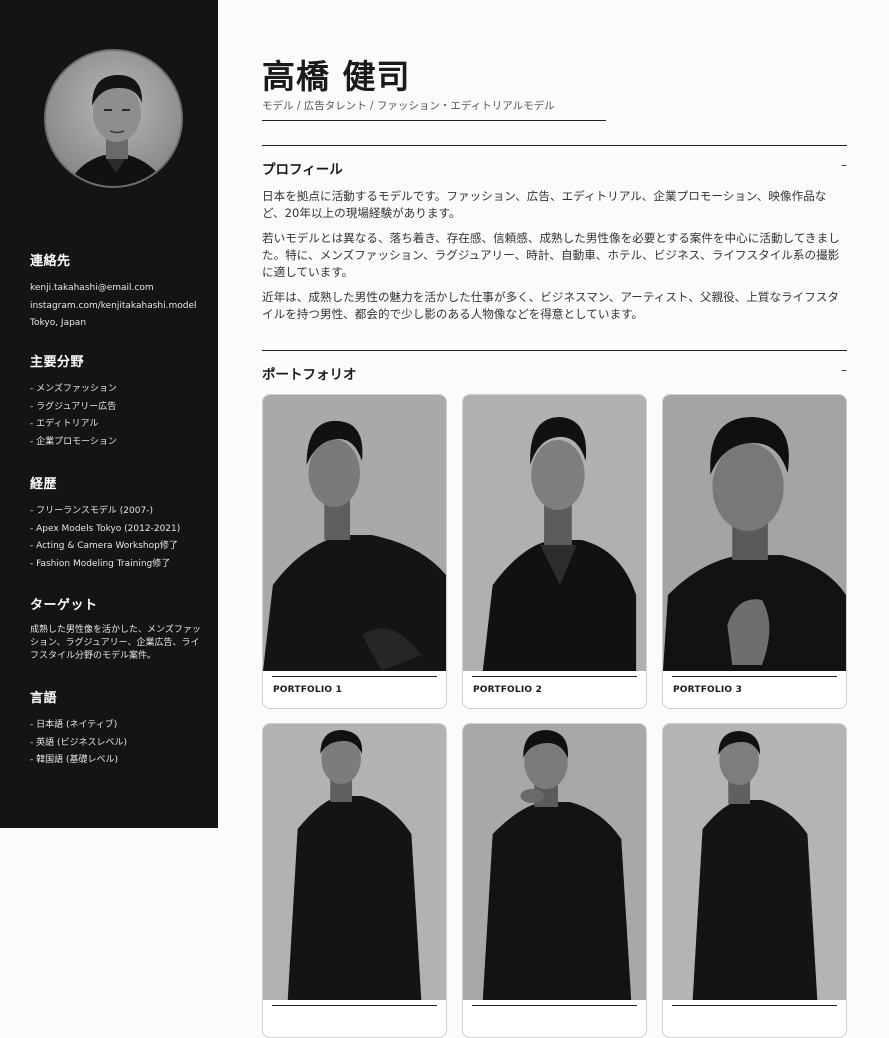 The height and width of the screenshot is (1038, 889). I want to click on profile-heading: プロフィール, so click(302, 170).